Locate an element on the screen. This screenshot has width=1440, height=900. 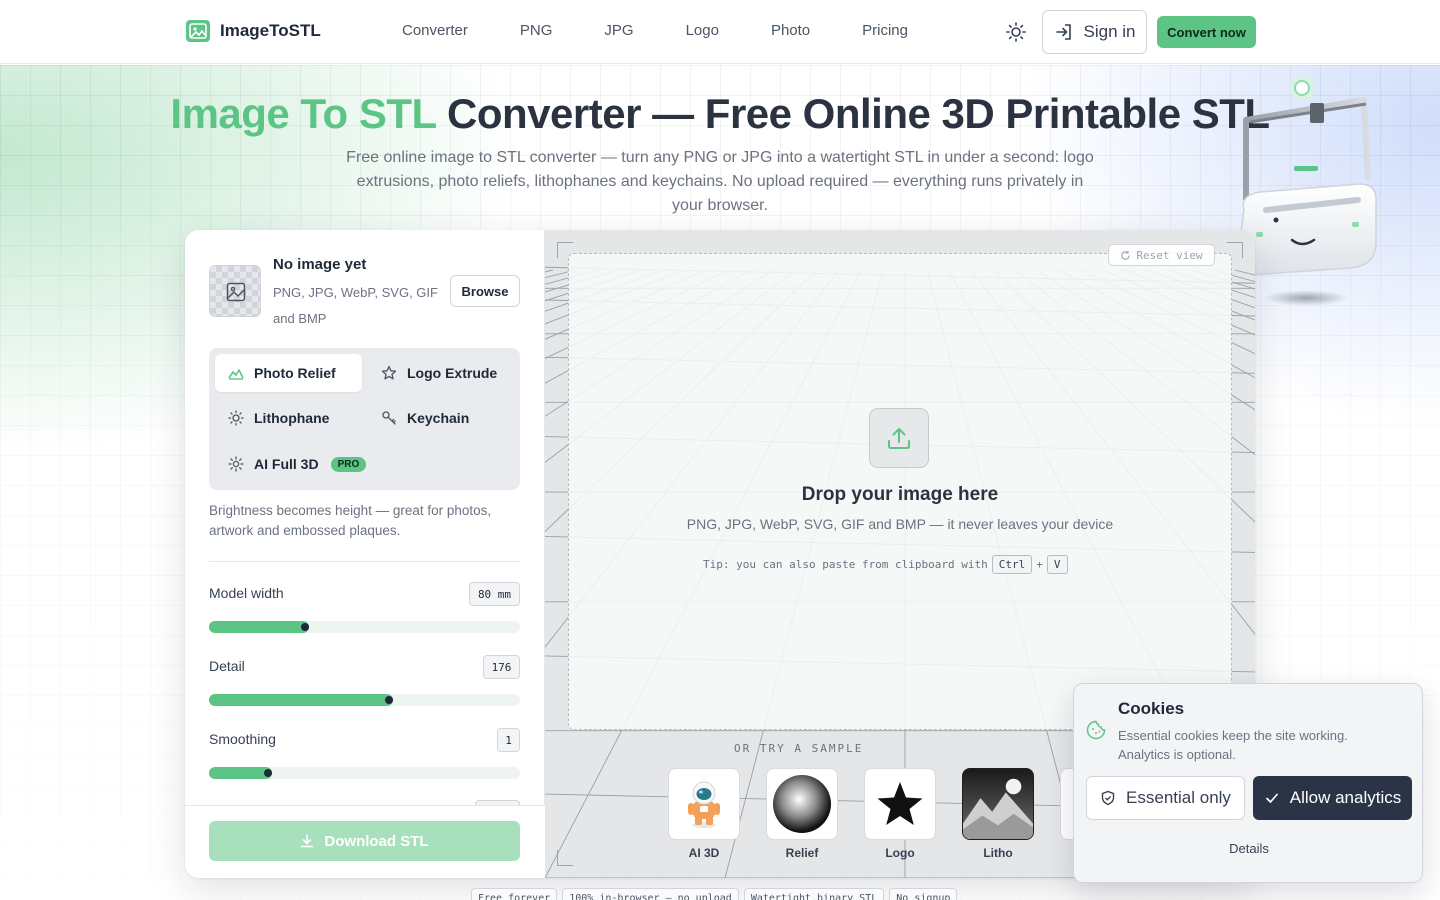
shield-icon is located at coordinates (1108, 798).